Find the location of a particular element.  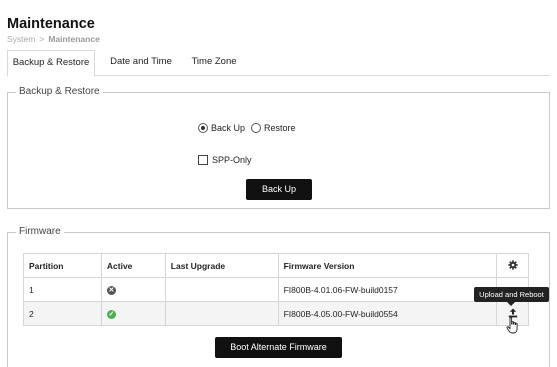

backup-mode-radio-group: Back Up Restore is located at coordinates (250, 128).